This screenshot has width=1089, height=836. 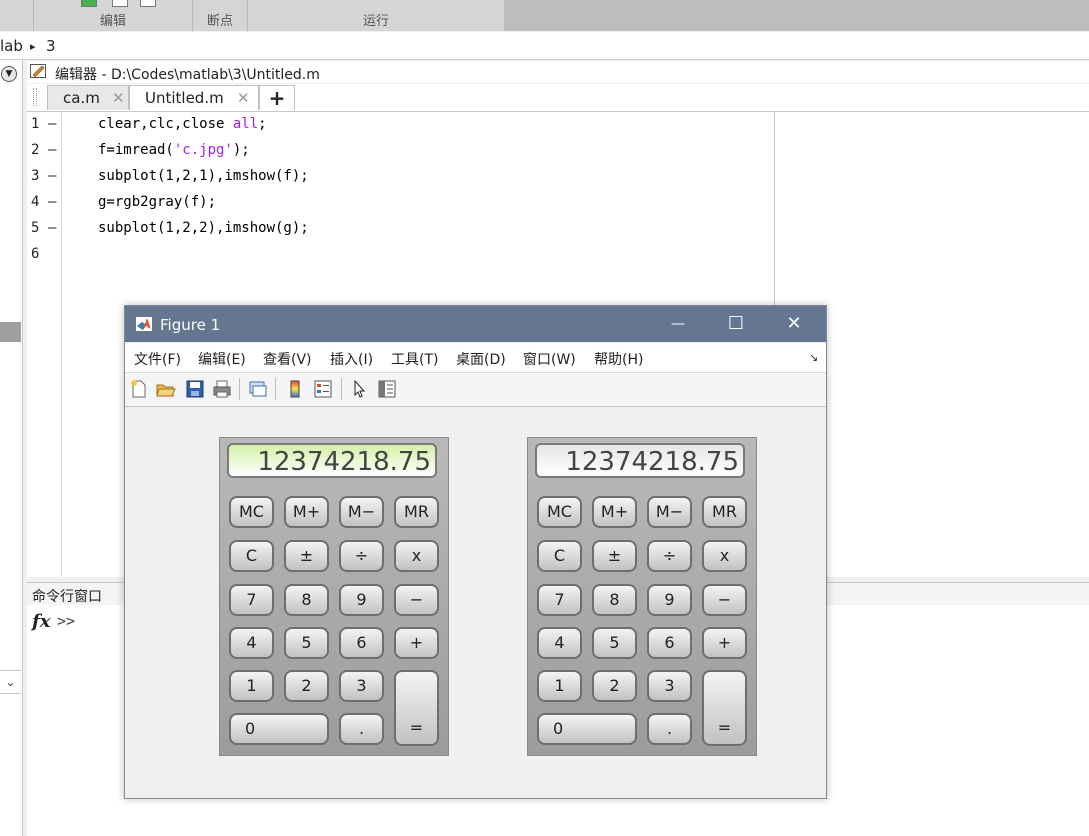 What do you see at coordinates (481, 359) in the screenshot?
I see `menu-desktop: 桌面(D)` at bounding box center [481, 359].